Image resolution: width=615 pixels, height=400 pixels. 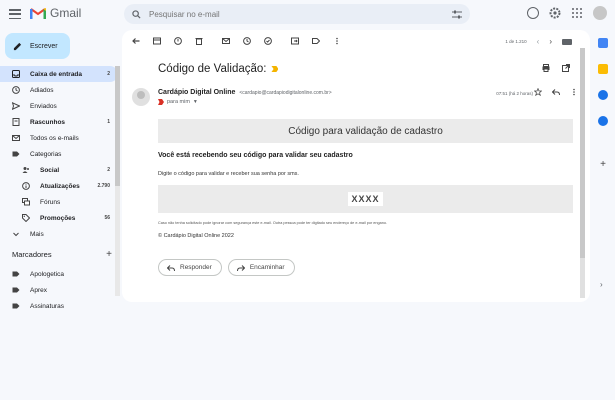 I want to click on email-copyright: © Cardápio Digital Online 2022, so click(x=196, y=236).